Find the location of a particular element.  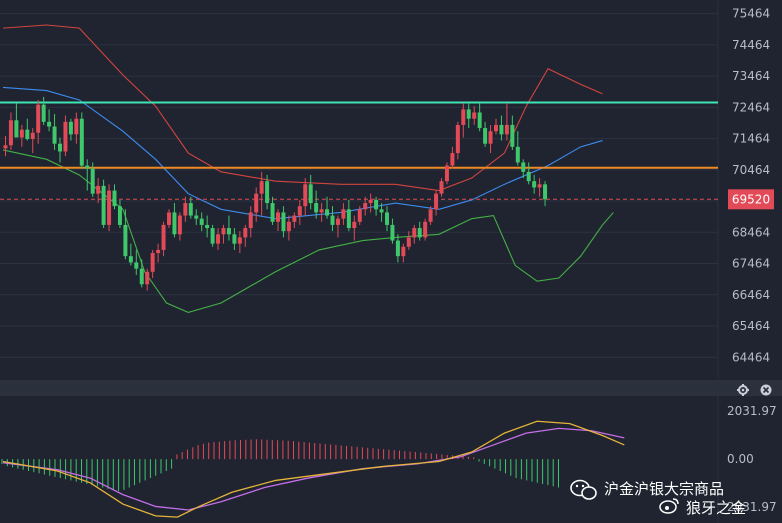

price-tick-label: 68464 is located at coordinates (751, 232).